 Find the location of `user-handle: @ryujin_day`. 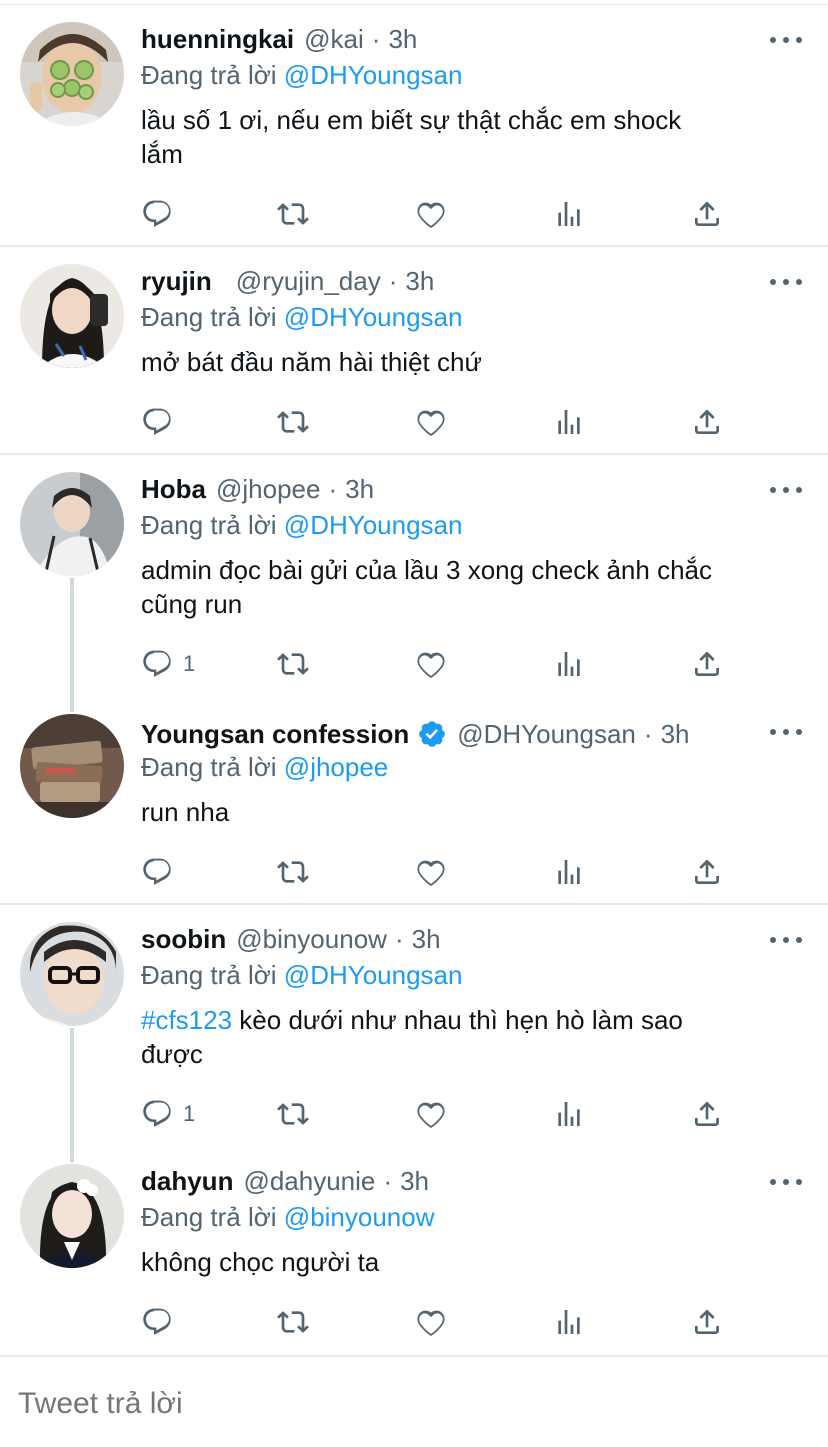

user-handle: @ryujin_day is located at coordinates (308, 281).